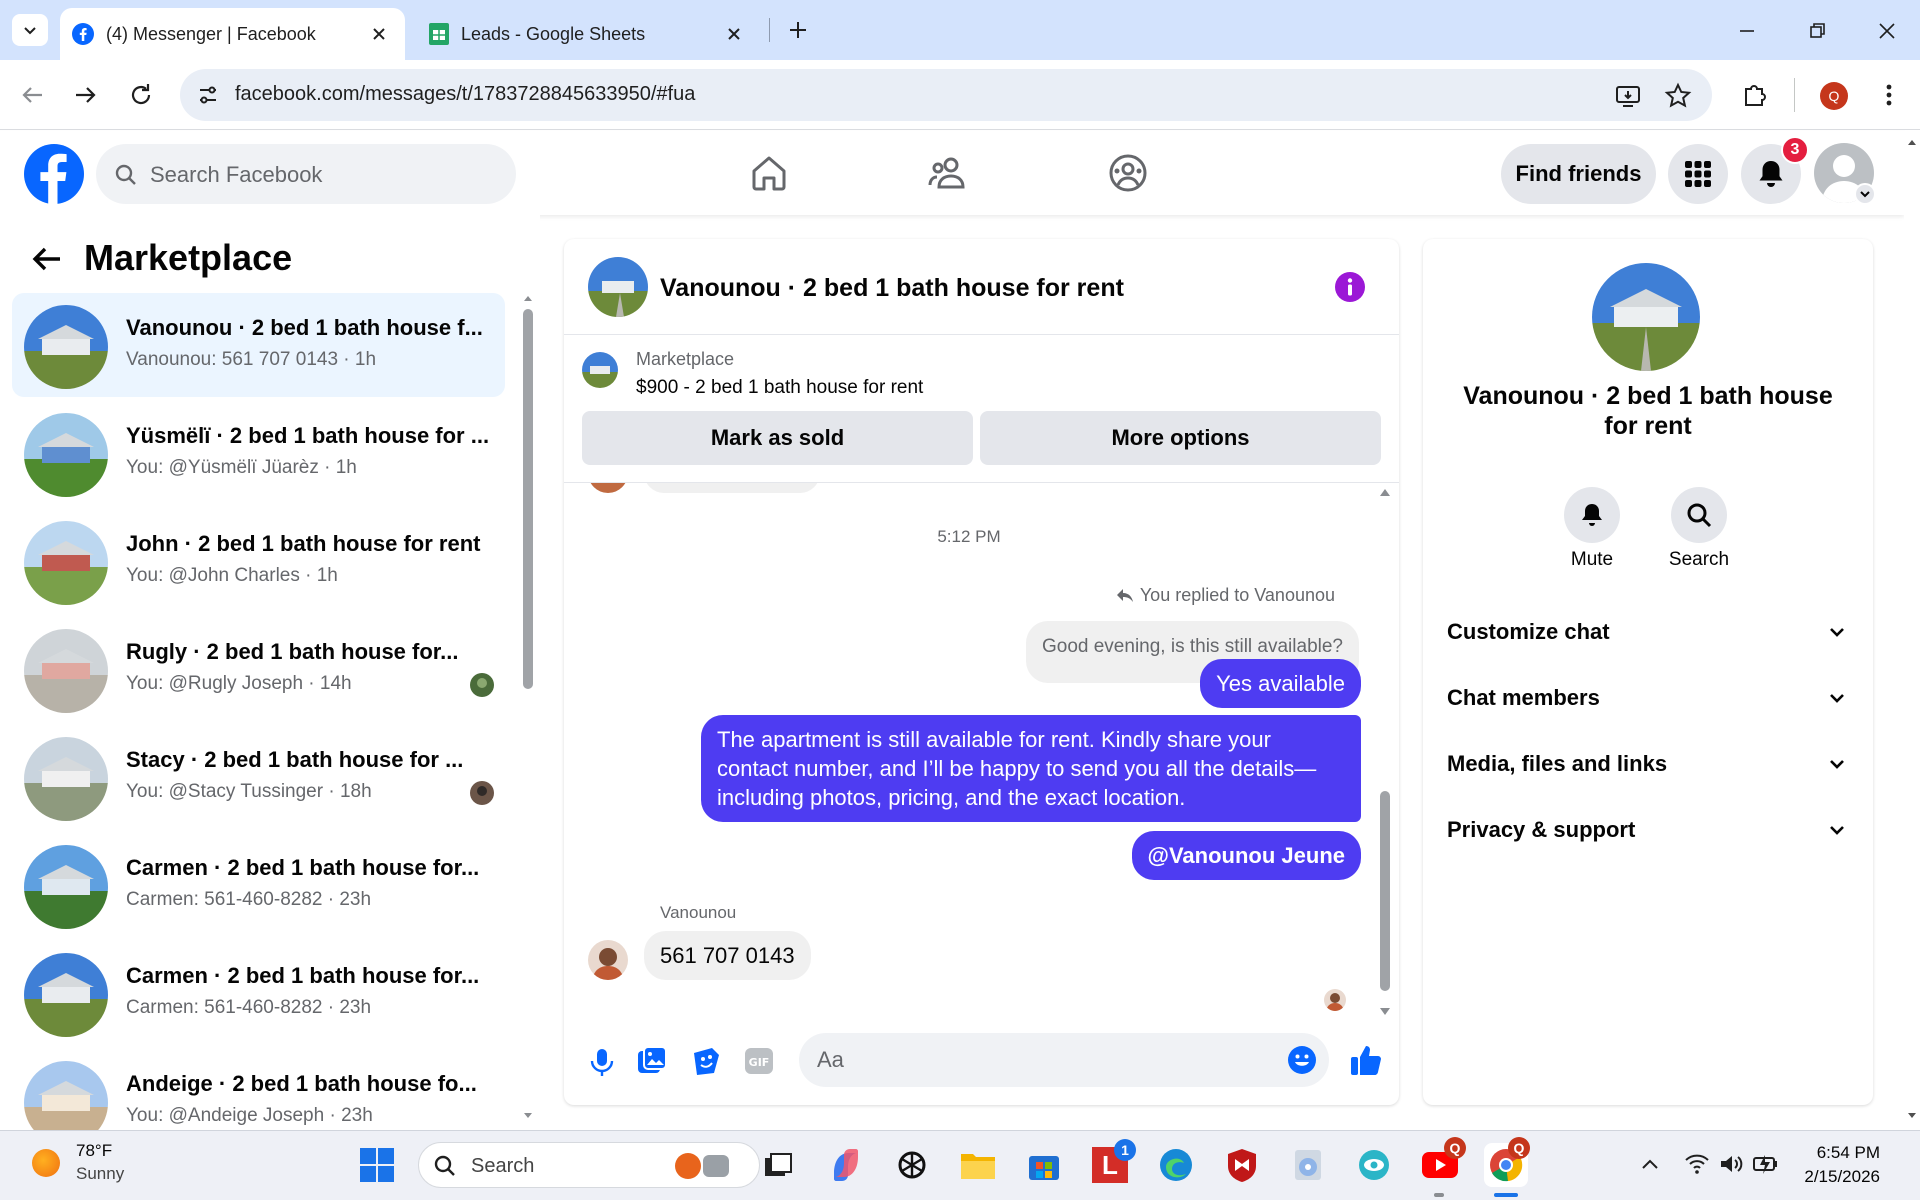  What do you see at coordinates (1647, 764) in the screenshot?
I see `info-section-toggle: Media, files and links` at bounding box center [1647, 764].